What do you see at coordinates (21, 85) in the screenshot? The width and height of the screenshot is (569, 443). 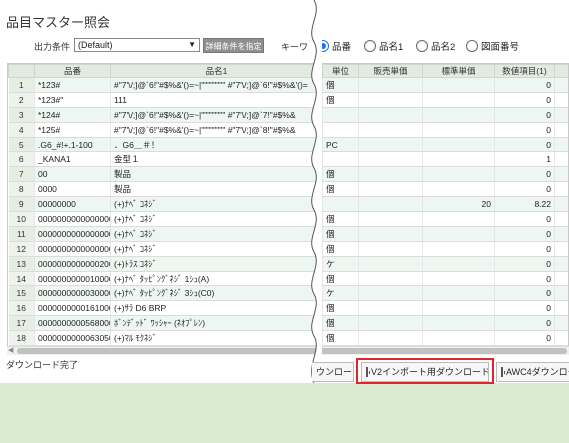 I see `row-number-cell: 1` at bounding box center [21, 85].